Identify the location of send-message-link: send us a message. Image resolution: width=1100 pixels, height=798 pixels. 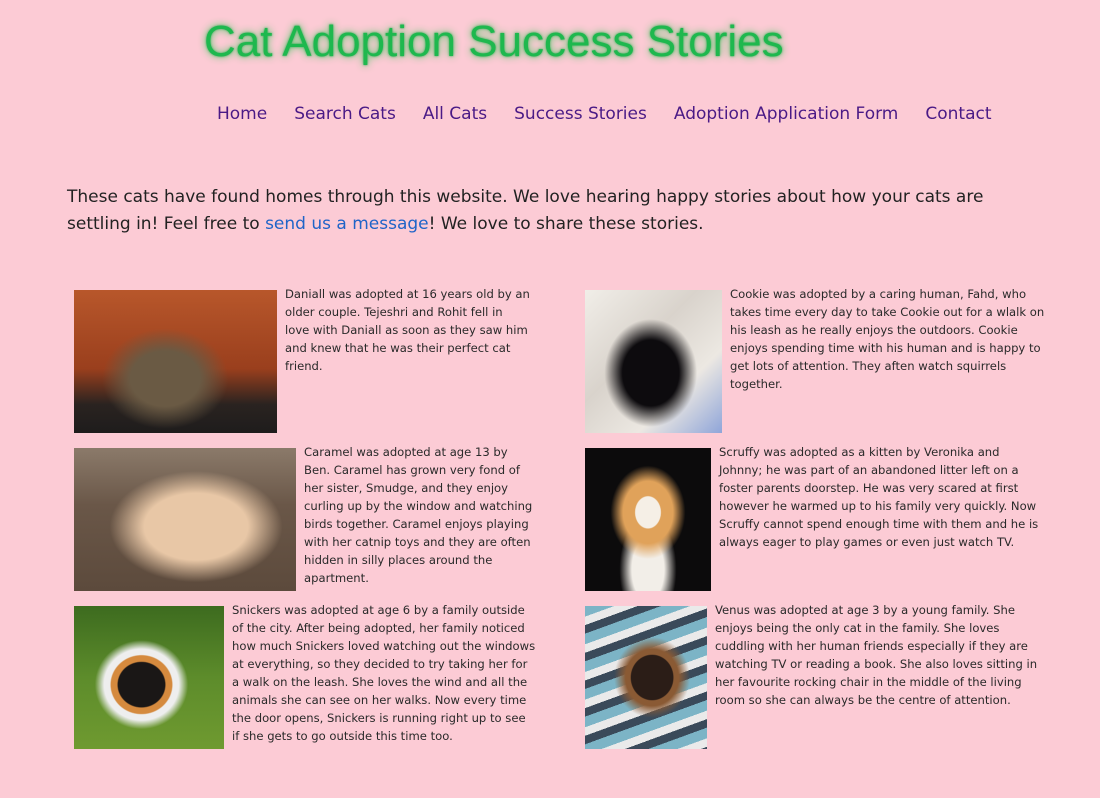
(347, 224).